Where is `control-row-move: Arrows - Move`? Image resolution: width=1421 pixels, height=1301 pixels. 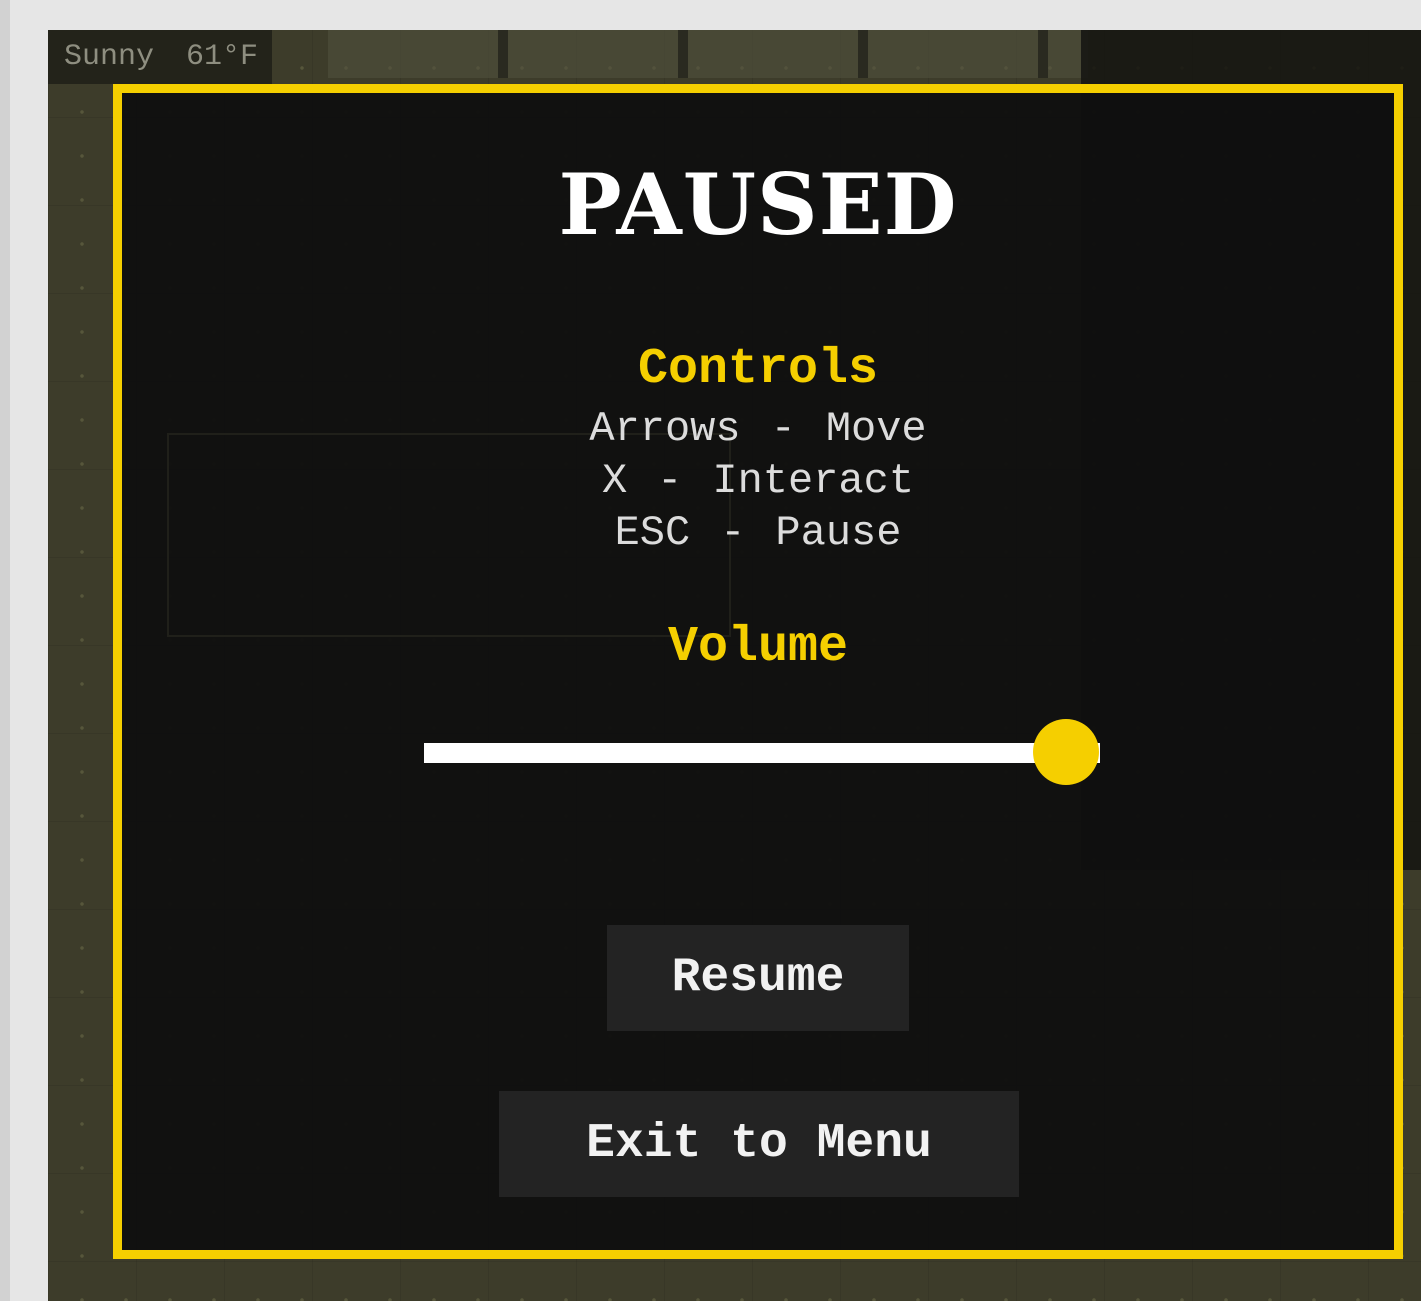 control-row-move: Arrows - Move is located at coordinates (758, 429).